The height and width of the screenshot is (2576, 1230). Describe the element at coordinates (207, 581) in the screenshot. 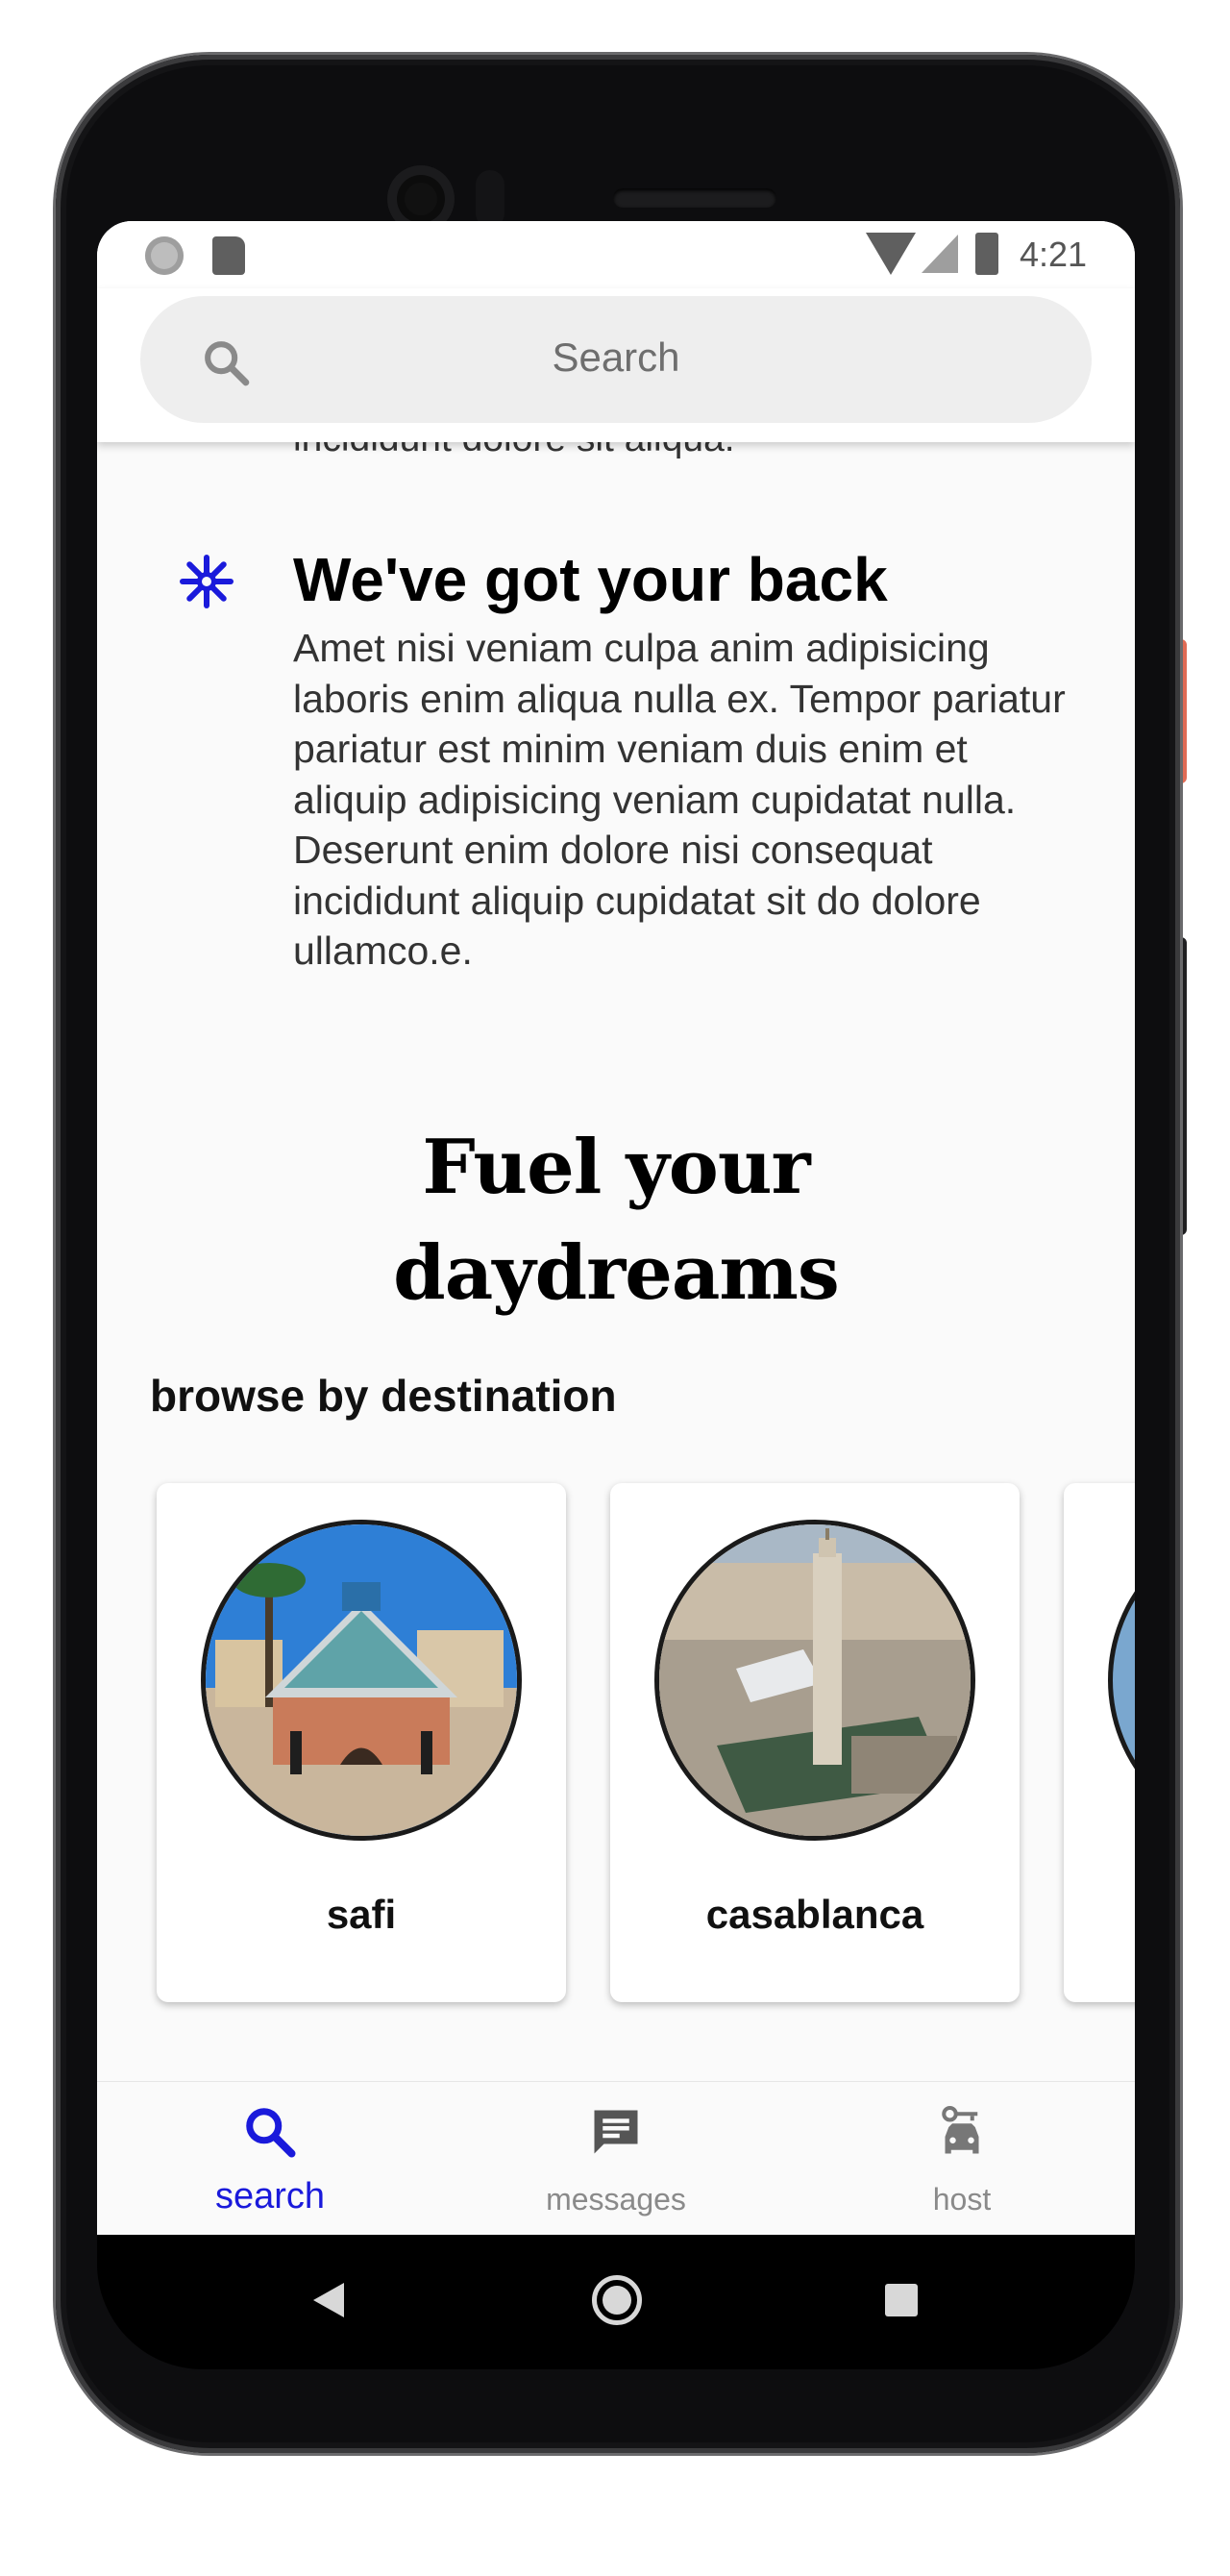

I see `asterisk-icon` at that location.